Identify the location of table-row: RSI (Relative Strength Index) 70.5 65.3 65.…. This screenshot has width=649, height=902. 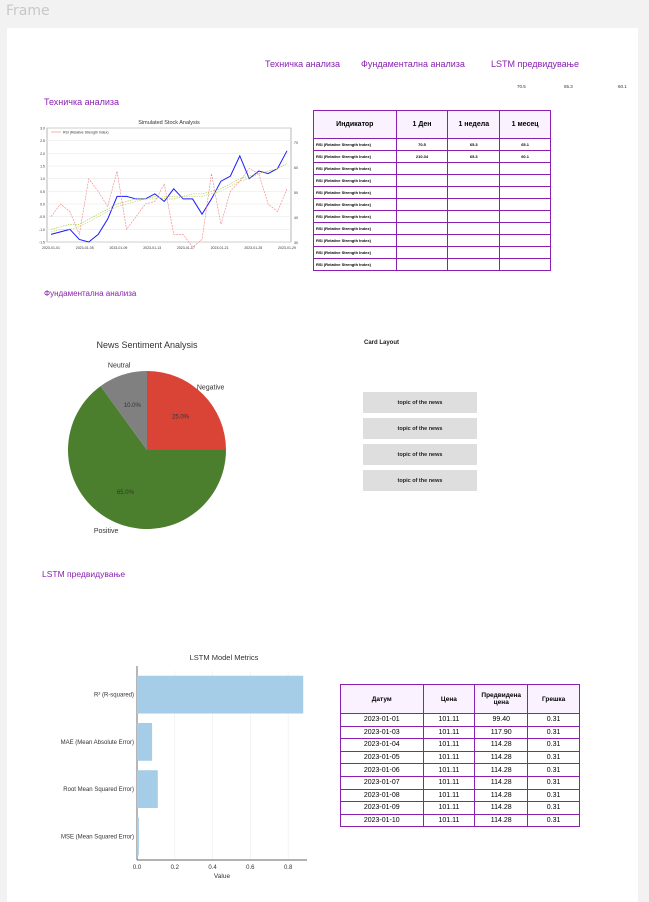
(432, 144).